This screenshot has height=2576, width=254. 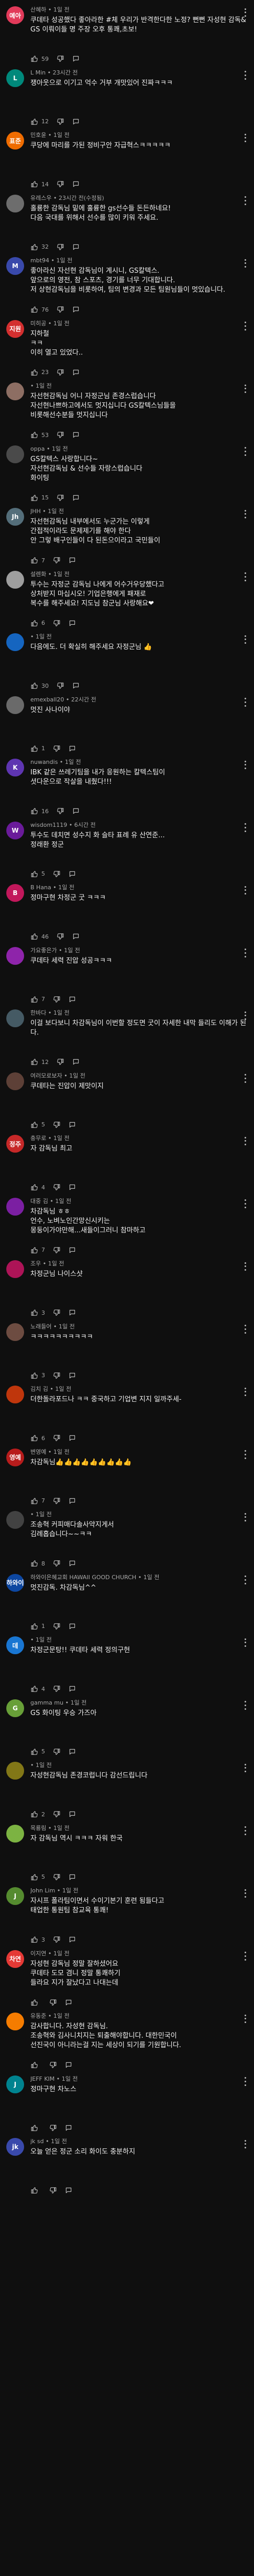 I want to click on comment-author: JHH, so click(x=35, y=511).